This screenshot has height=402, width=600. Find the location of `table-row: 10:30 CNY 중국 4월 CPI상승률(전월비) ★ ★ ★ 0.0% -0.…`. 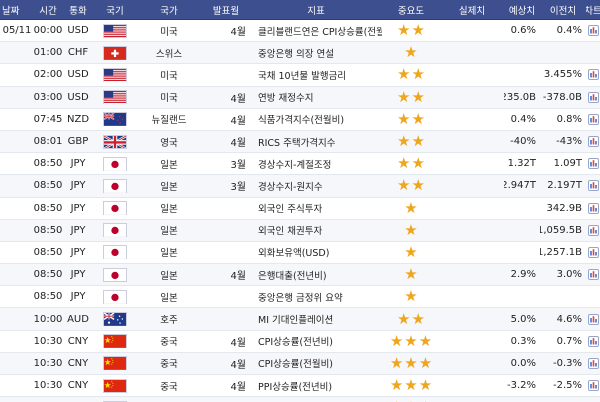

table-row: 10:30 CNY 중국 4월 CPI상승률(전월비) ★ ★ ★ 0.0% -0.… is located at coordinates (300, 363).